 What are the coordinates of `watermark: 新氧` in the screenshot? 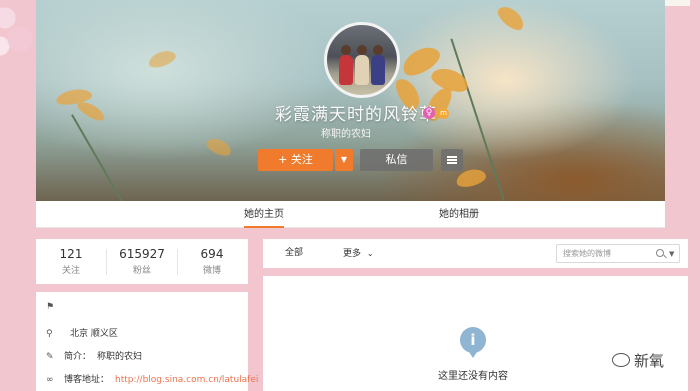 It's located at (638, 360).